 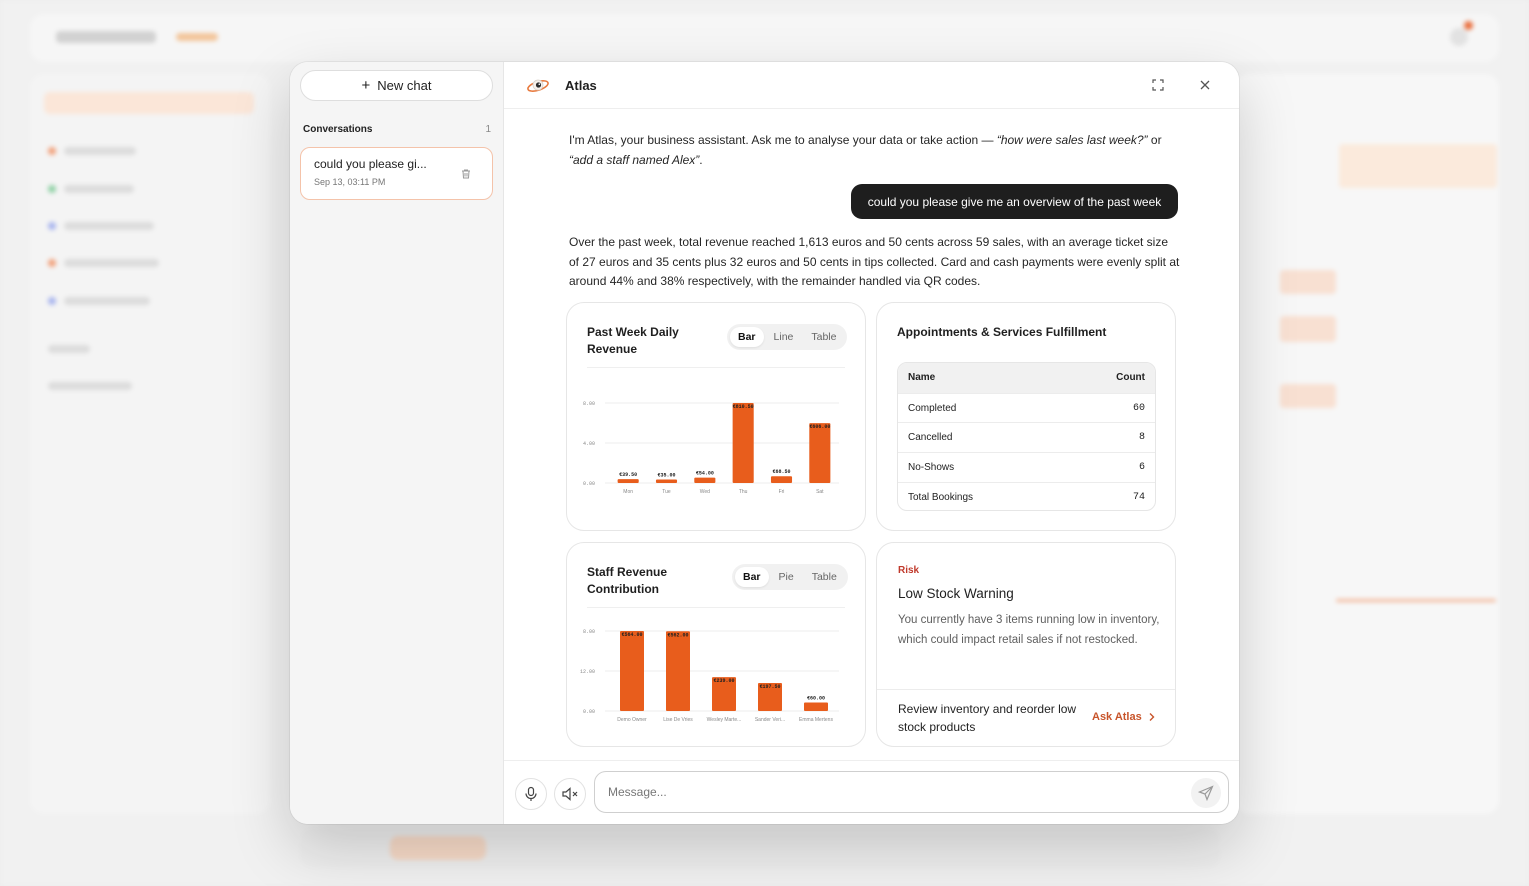 What do you see at coordinates (784, 337) in the screenshot?
I see `tab-line: Line` at bounding box center [784, 337].